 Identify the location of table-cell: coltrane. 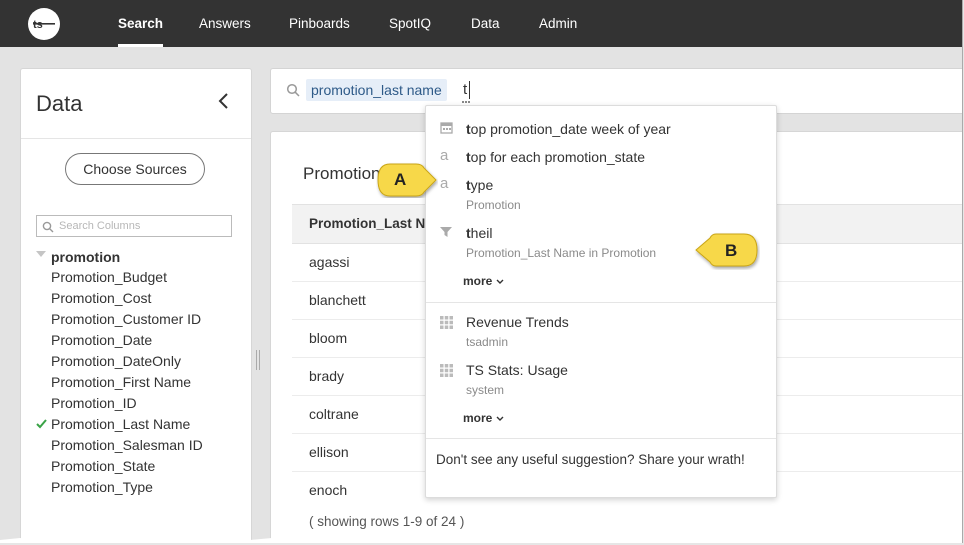
(334, 414).